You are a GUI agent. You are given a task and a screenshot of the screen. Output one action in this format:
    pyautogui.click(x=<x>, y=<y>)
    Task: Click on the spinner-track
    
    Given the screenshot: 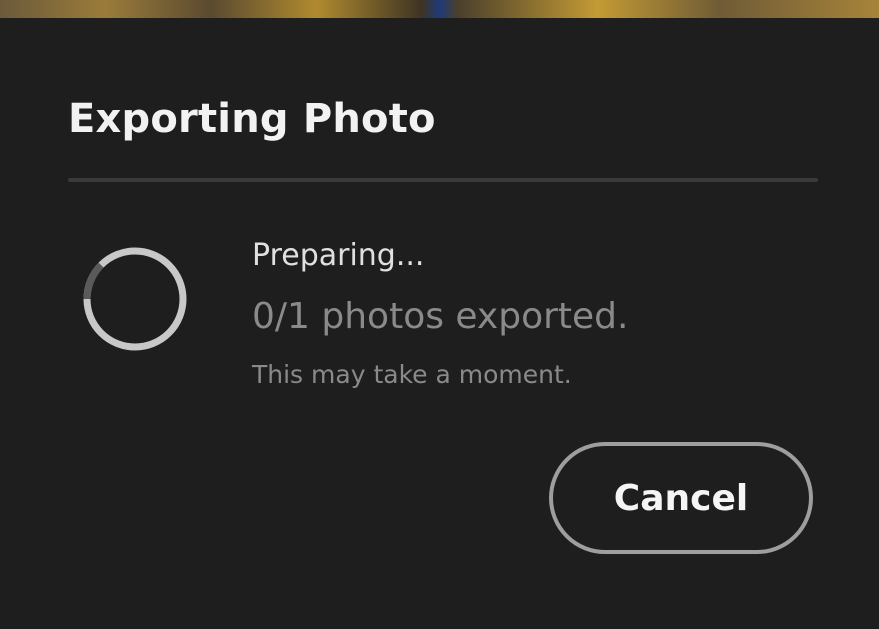 What is the action you would take?
    pyautogui.click(x=135, y=299)
    